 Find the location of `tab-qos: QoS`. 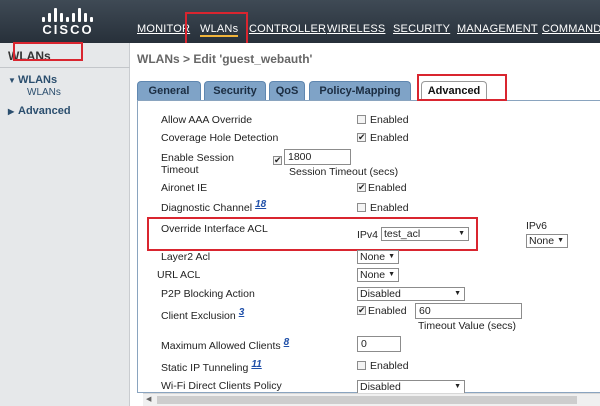

tab-qos: QoS is located at coordinates (287, 90).